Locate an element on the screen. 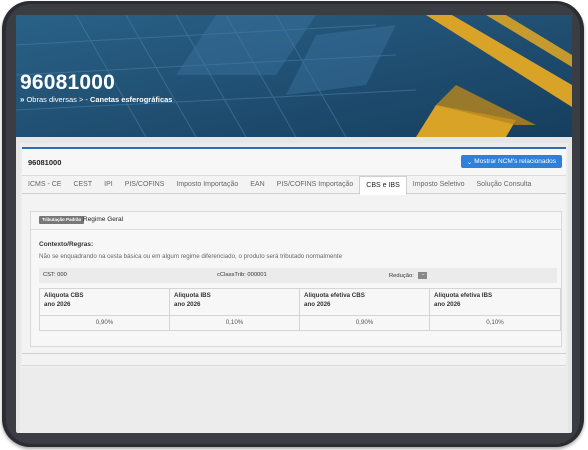  show-related-ncm-button: ⌄ Mostrar NCM's relacionados is located at coordinates (511, 161).